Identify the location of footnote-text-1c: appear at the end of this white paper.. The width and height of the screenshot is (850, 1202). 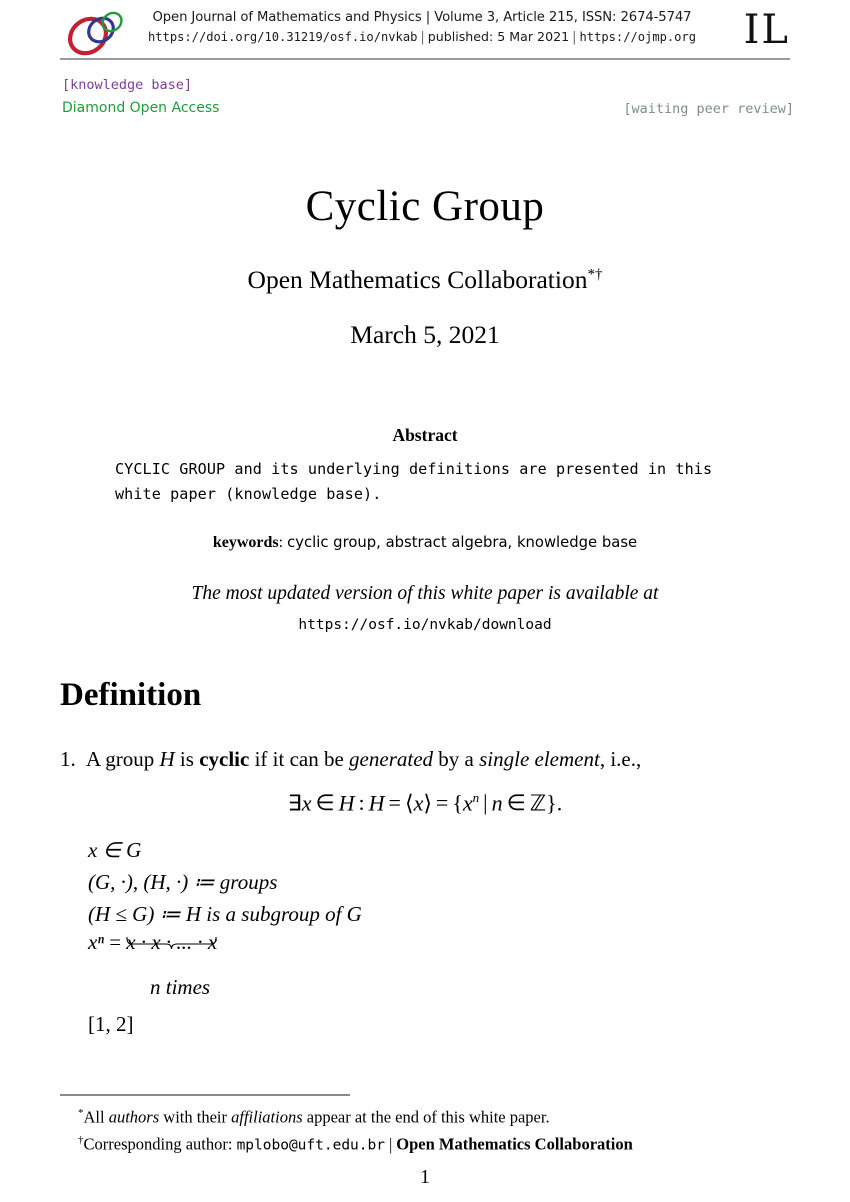
(428, 1117).